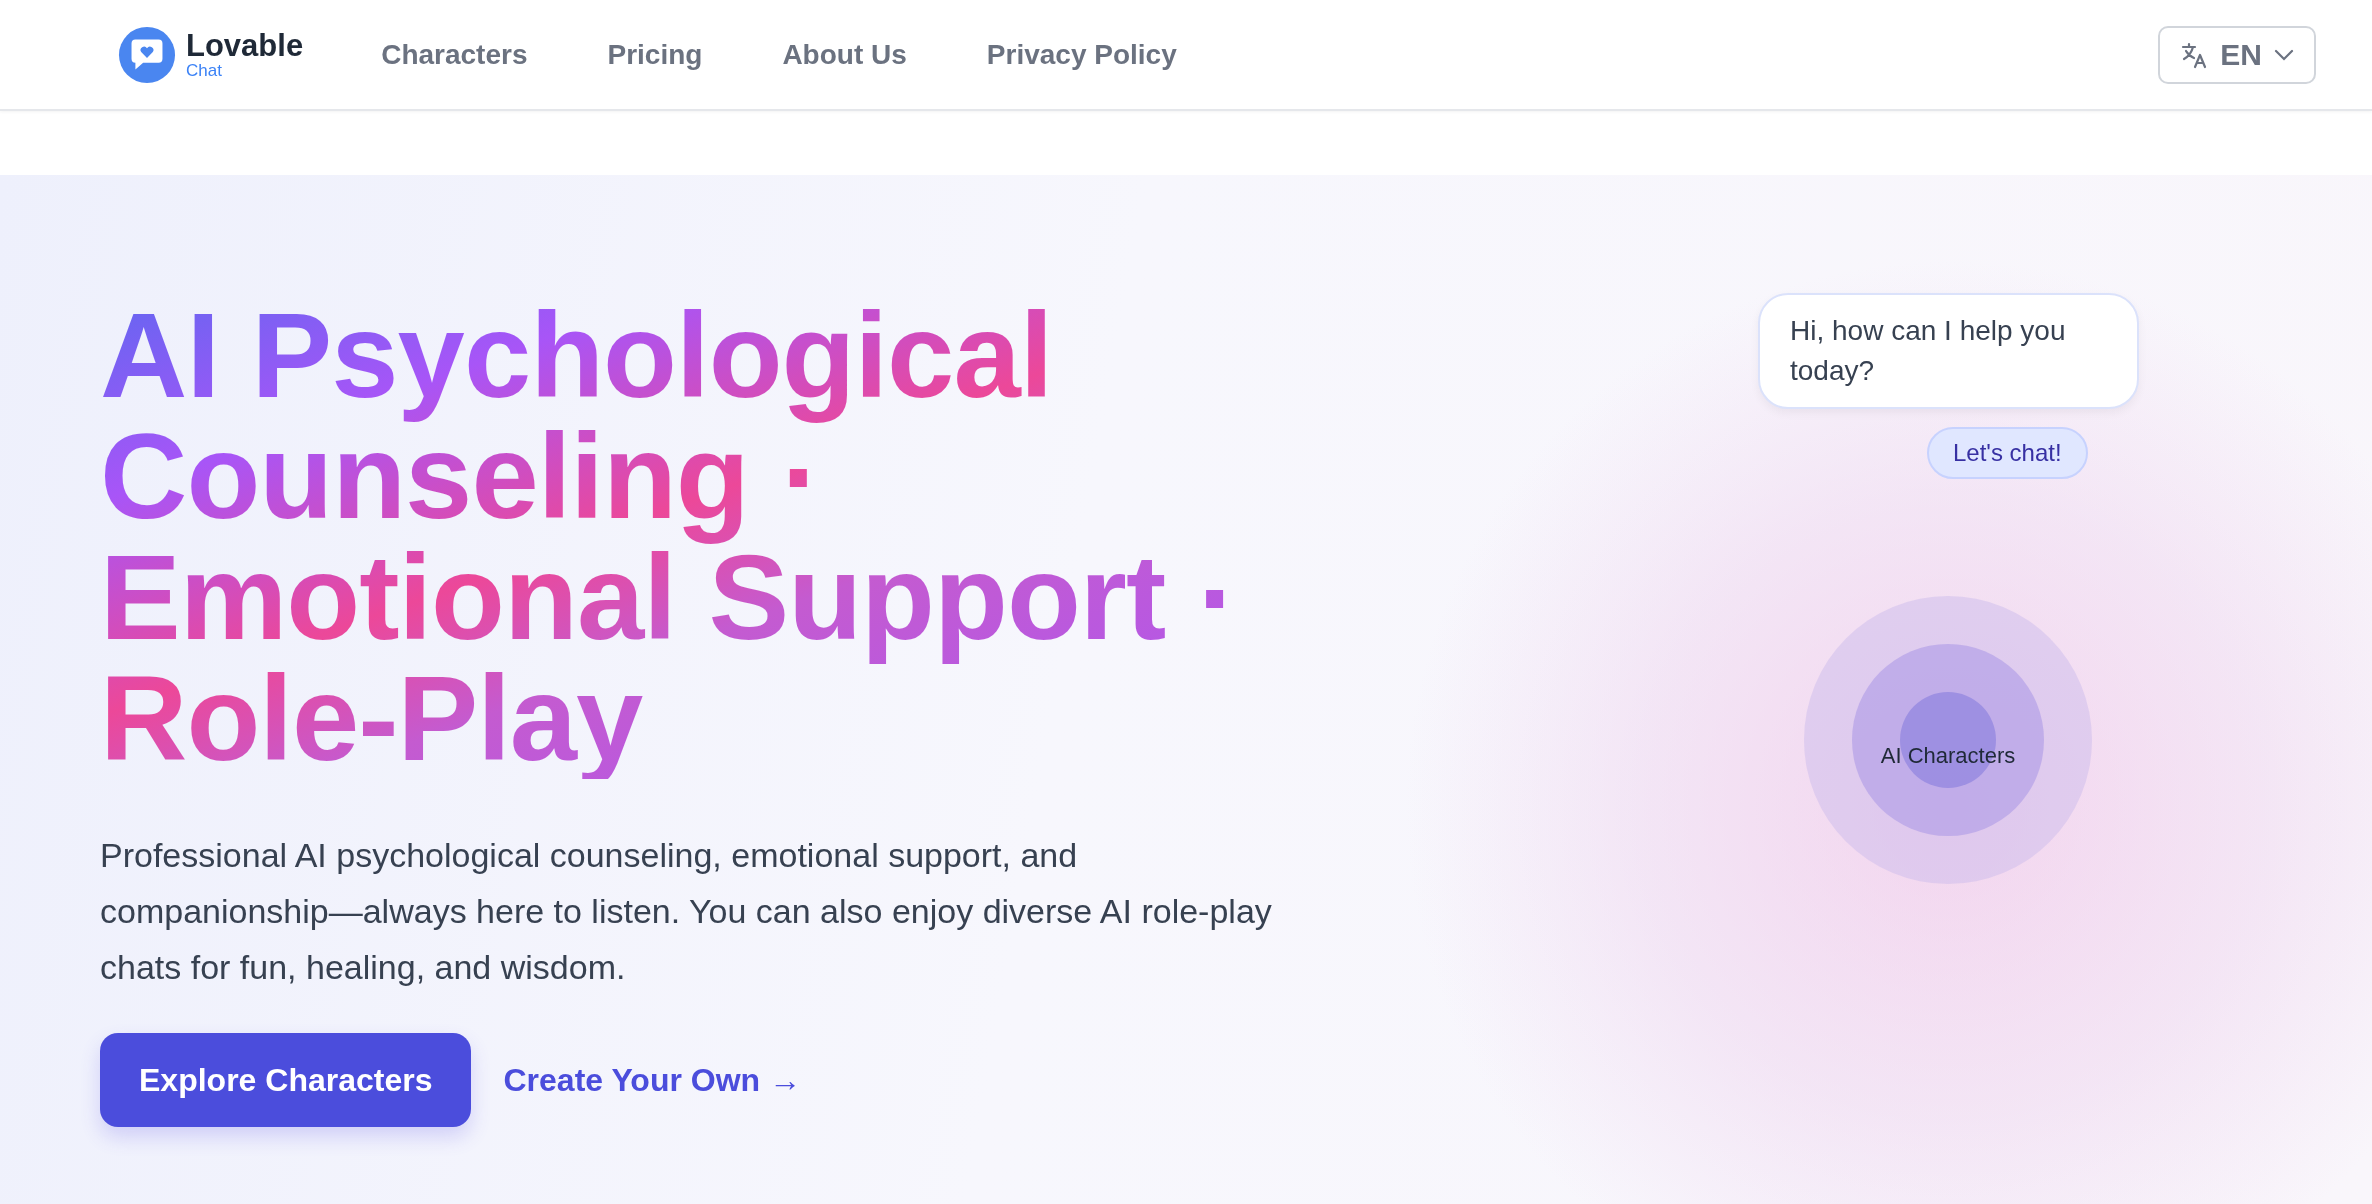  Describe the element at coordinates (2284, 54) in the screenshot. I see `chevron-down-icon` at that location.